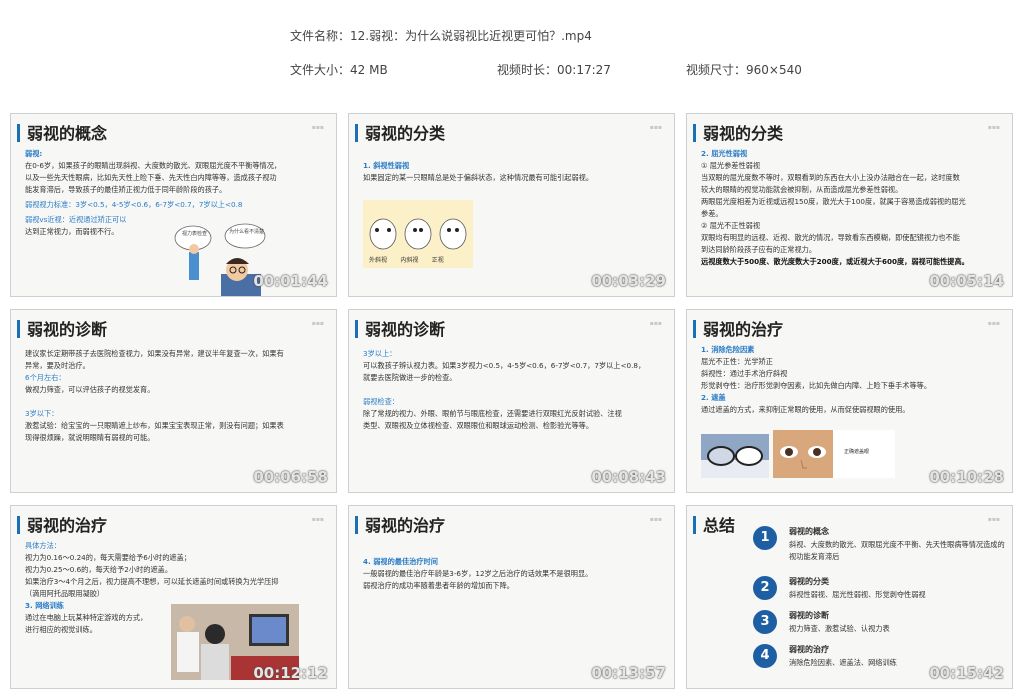 This screenshot has height=700, width=1024. Describe the element at coordinates (478, 425) in the screenshot. I see `slide-line: 类型、双眼视及立体视检查、双眼眼位和眼球运动检测、检影验光等等。` at that location.